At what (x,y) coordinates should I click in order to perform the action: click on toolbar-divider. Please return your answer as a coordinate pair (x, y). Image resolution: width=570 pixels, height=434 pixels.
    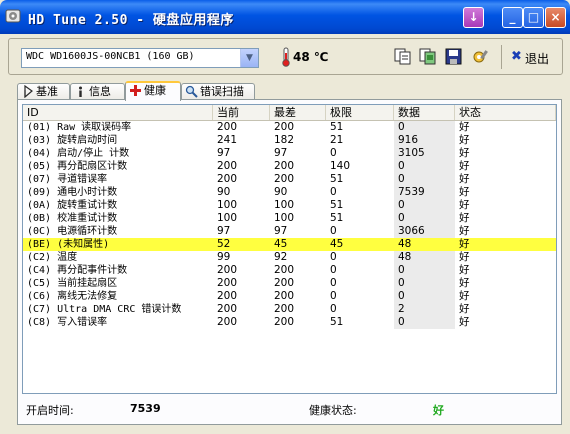
    Looking at the image, I should click on (501, 57).